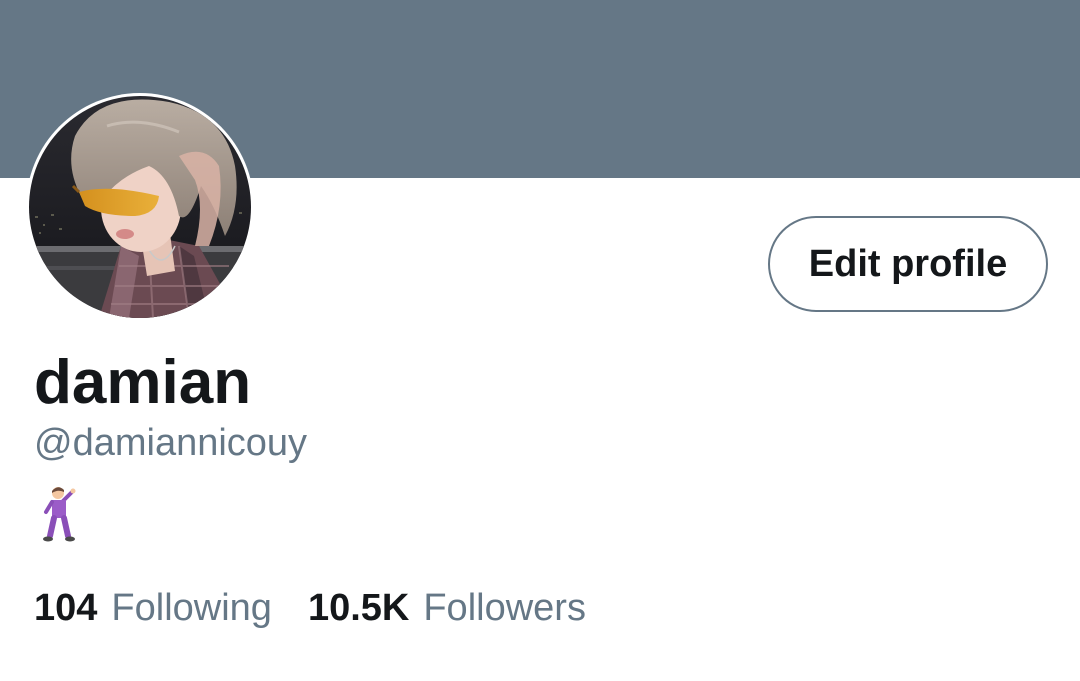  What do you see at coordinates (66, 608) in the screenshot?
I see `following-count: 104` at bounding box center [66, 608].